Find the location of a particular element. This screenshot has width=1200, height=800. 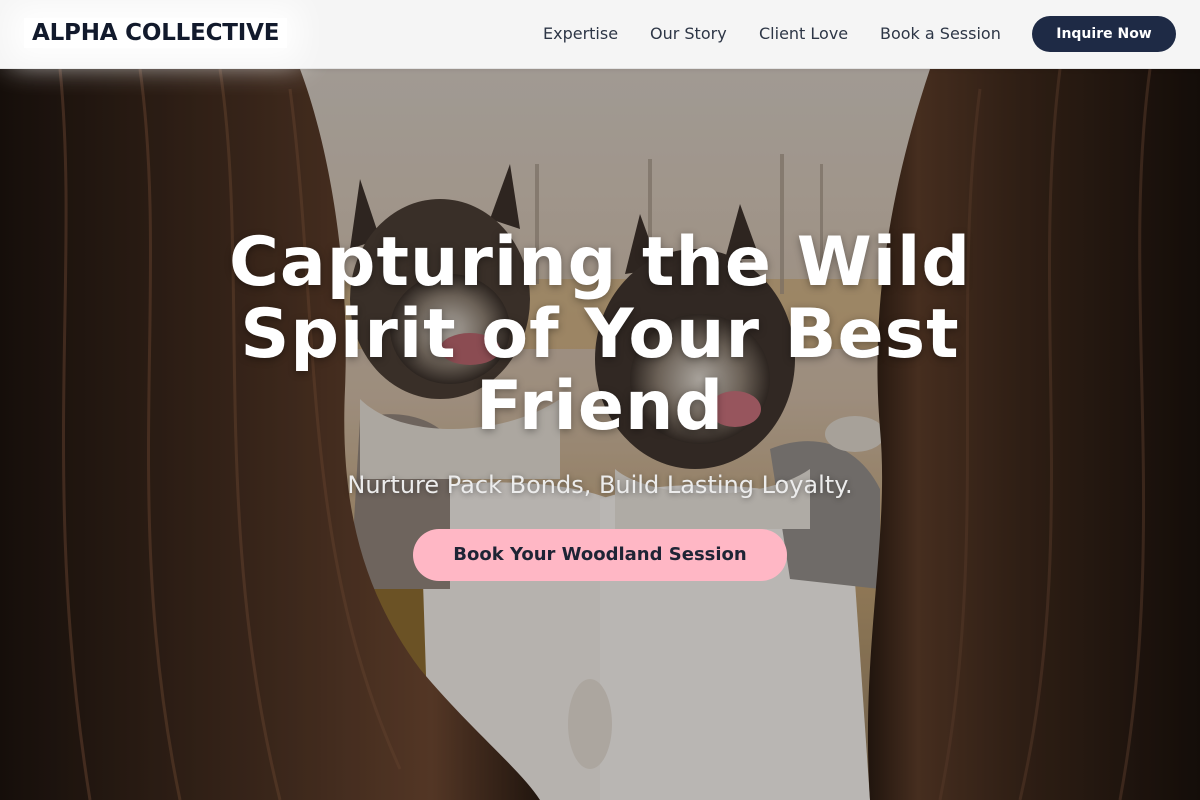

book-session-button: Book Your Woodland Session is located at coordinates (600, 555).